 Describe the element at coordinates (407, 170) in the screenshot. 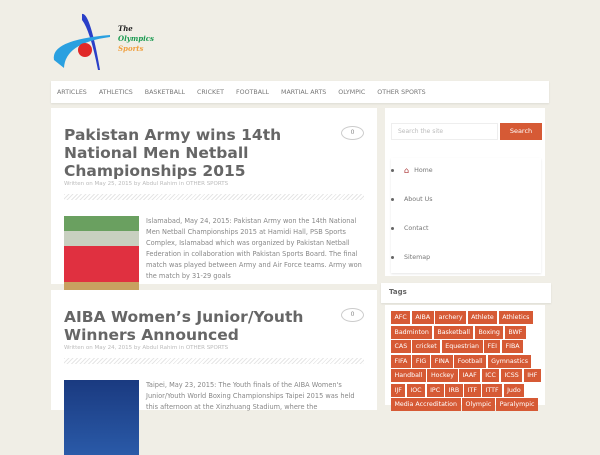

I see `home-icon: ⌂` at that location.